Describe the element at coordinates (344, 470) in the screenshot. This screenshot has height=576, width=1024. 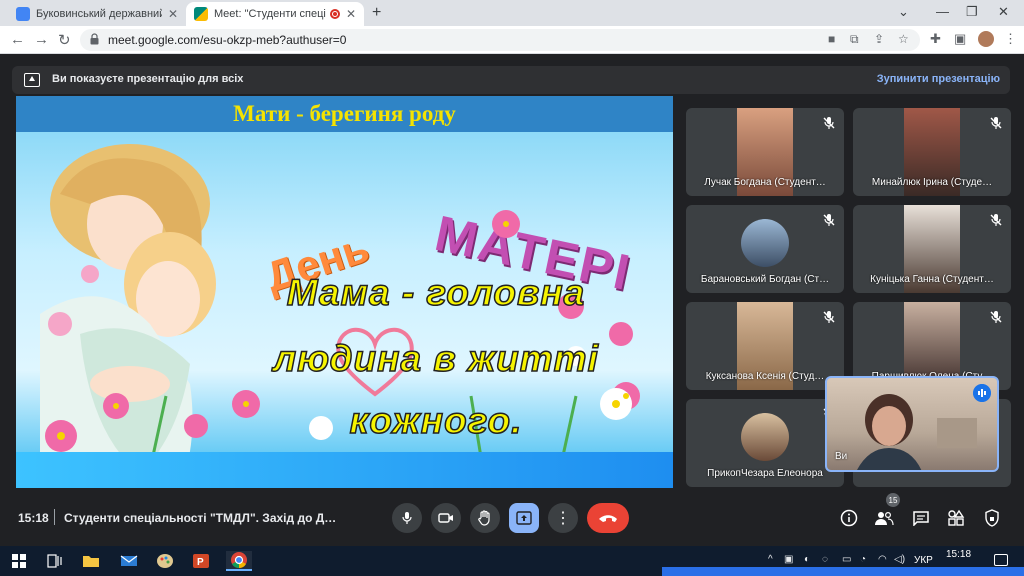
I see `slide-footer` at that location.